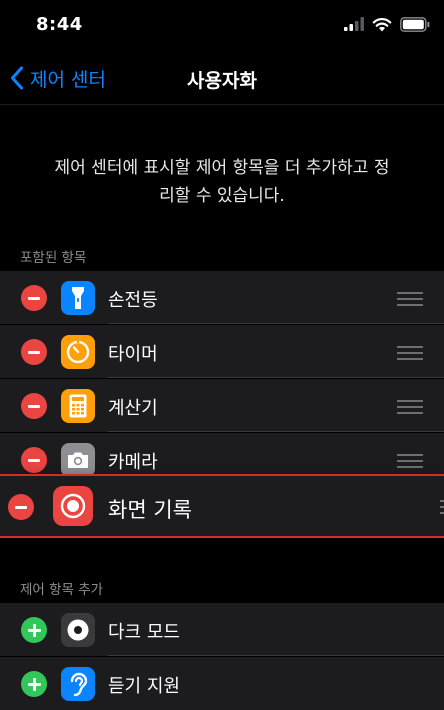 Image resolution: width=444 pixels, height=710 pixels. I want to click on dark-mode-icon, so click(78, 630).